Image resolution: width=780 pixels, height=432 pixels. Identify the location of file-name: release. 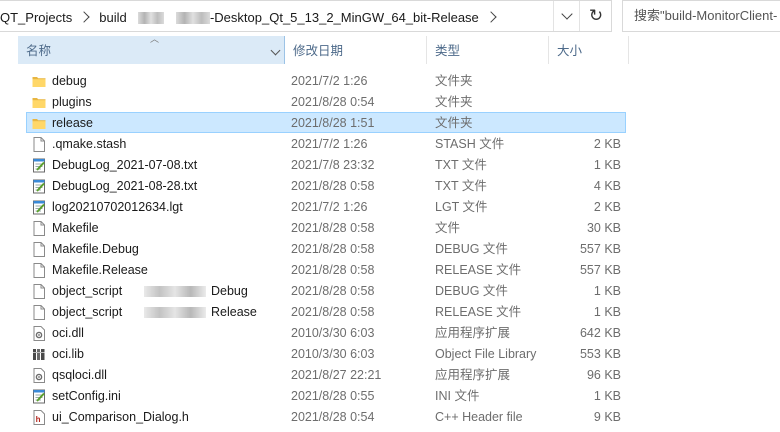
(72, 123).